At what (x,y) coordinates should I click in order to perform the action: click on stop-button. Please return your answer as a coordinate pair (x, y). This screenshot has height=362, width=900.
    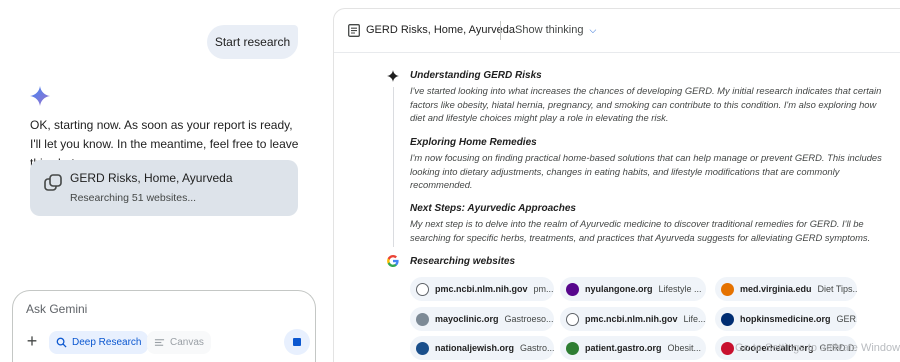
    Looking at the image, I should click on (297, 342).